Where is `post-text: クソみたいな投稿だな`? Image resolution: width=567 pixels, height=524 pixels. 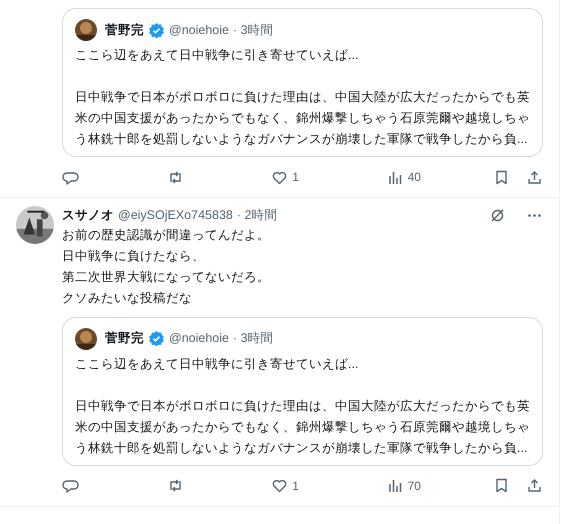 post-text: クソみたいな投稿だな is located at coordinates (127, 298).